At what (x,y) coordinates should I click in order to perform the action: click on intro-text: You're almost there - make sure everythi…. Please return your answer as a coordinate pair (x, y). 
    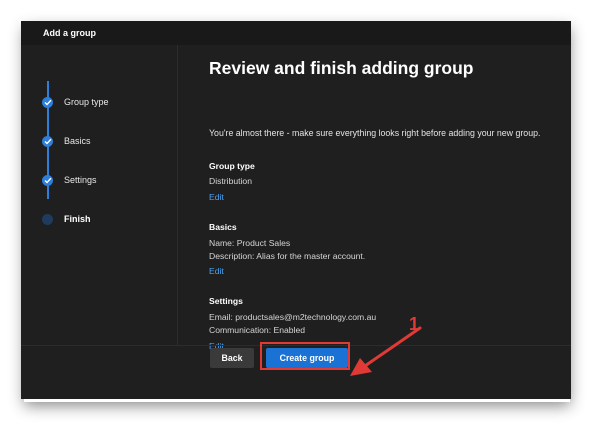
    Looking at the image, I should click on (375, 133).